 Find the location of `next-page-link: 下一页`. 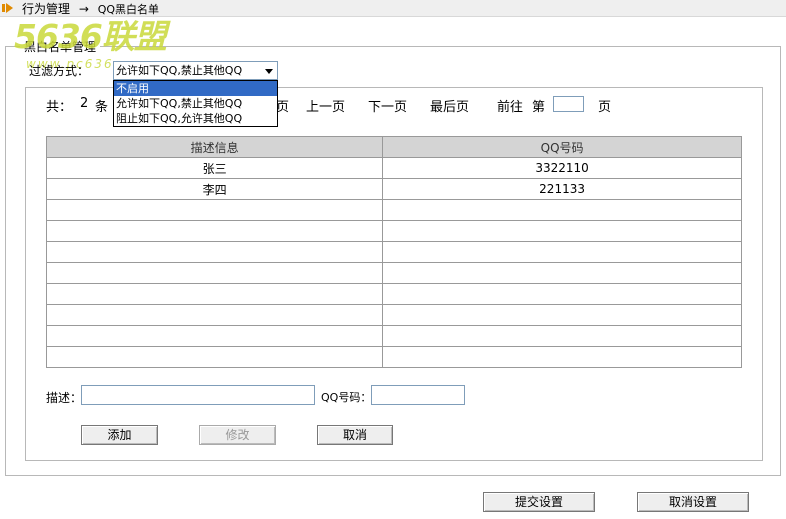

next-page-link: 下一页 is located at coordinates (387, 105).